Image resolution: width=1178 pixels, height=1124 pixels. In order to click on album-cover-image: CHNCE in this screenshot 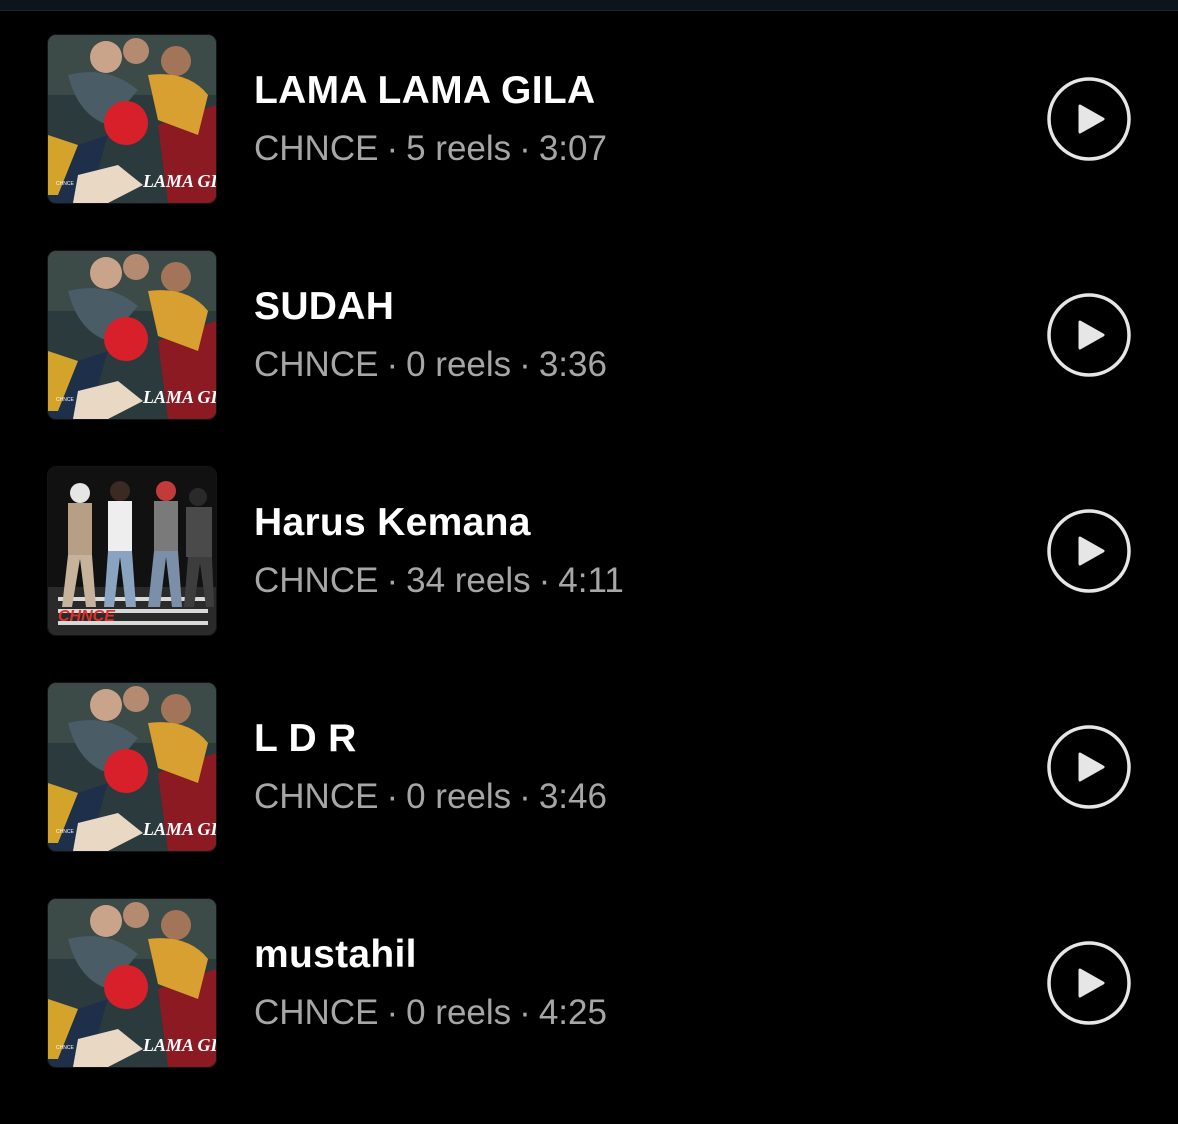, I will do `click(132, 551)`.